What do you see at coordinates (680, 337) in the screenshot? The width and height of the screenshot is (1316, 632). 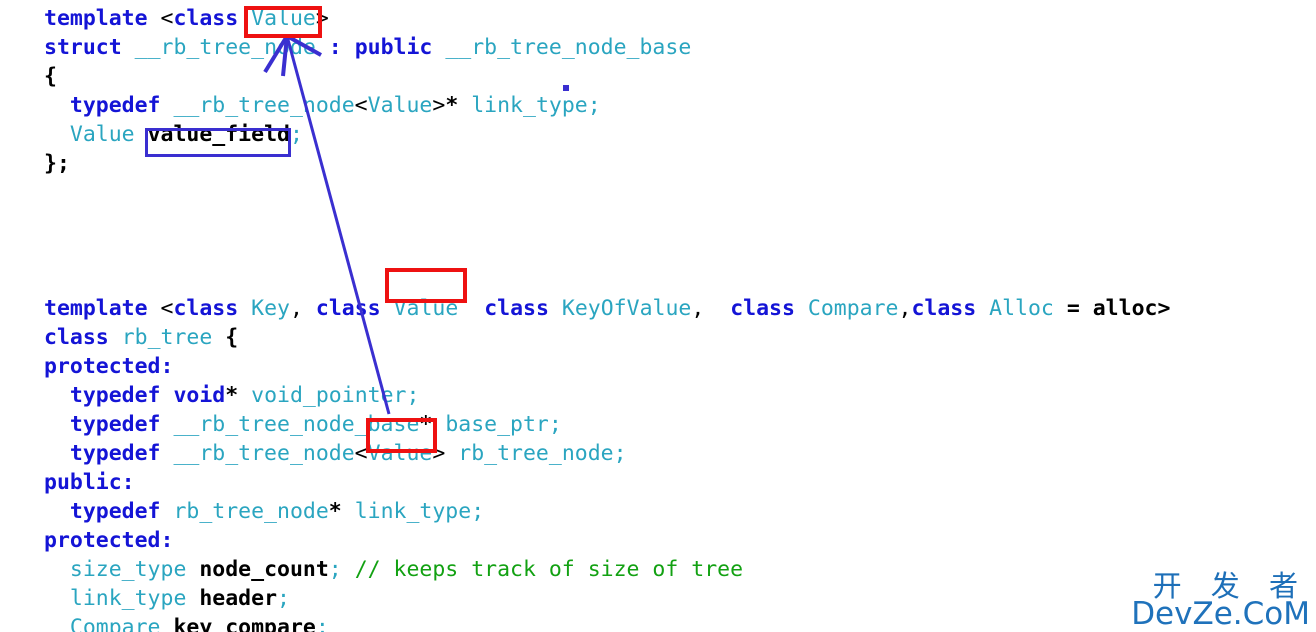 I see `code-line: class rb_tree {` at bounding box center [680, 337].